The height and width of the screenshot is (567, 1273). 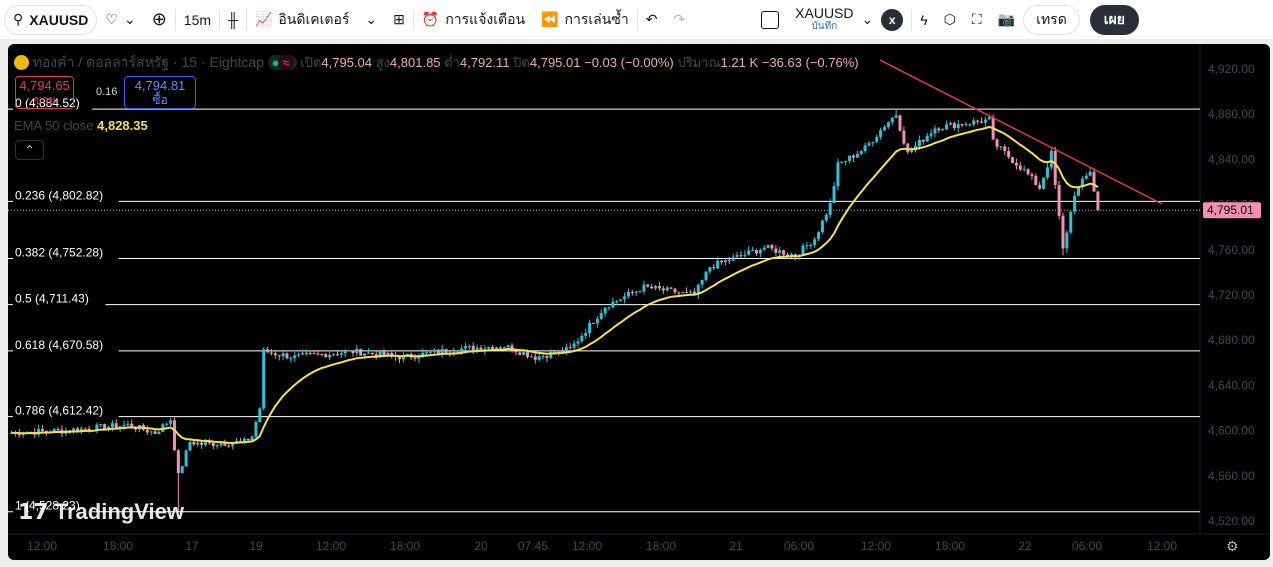 I want to click on publish-button: เผย, so click(x=1114, y=19).